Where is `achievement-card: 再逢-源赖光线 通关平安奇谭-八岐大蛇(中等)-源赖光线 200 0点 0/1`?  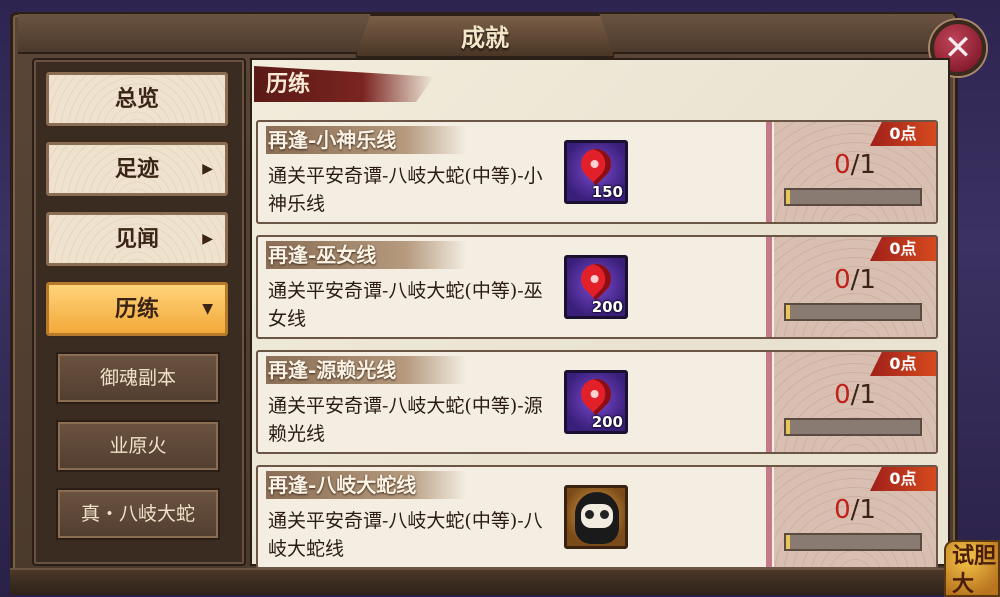
achievement-card: 再逢-源赖光线 通关平安奇谭-八岐大蛇(中等)-源赖光线 200 0点 0/1 is located at coordinates (597, 402).